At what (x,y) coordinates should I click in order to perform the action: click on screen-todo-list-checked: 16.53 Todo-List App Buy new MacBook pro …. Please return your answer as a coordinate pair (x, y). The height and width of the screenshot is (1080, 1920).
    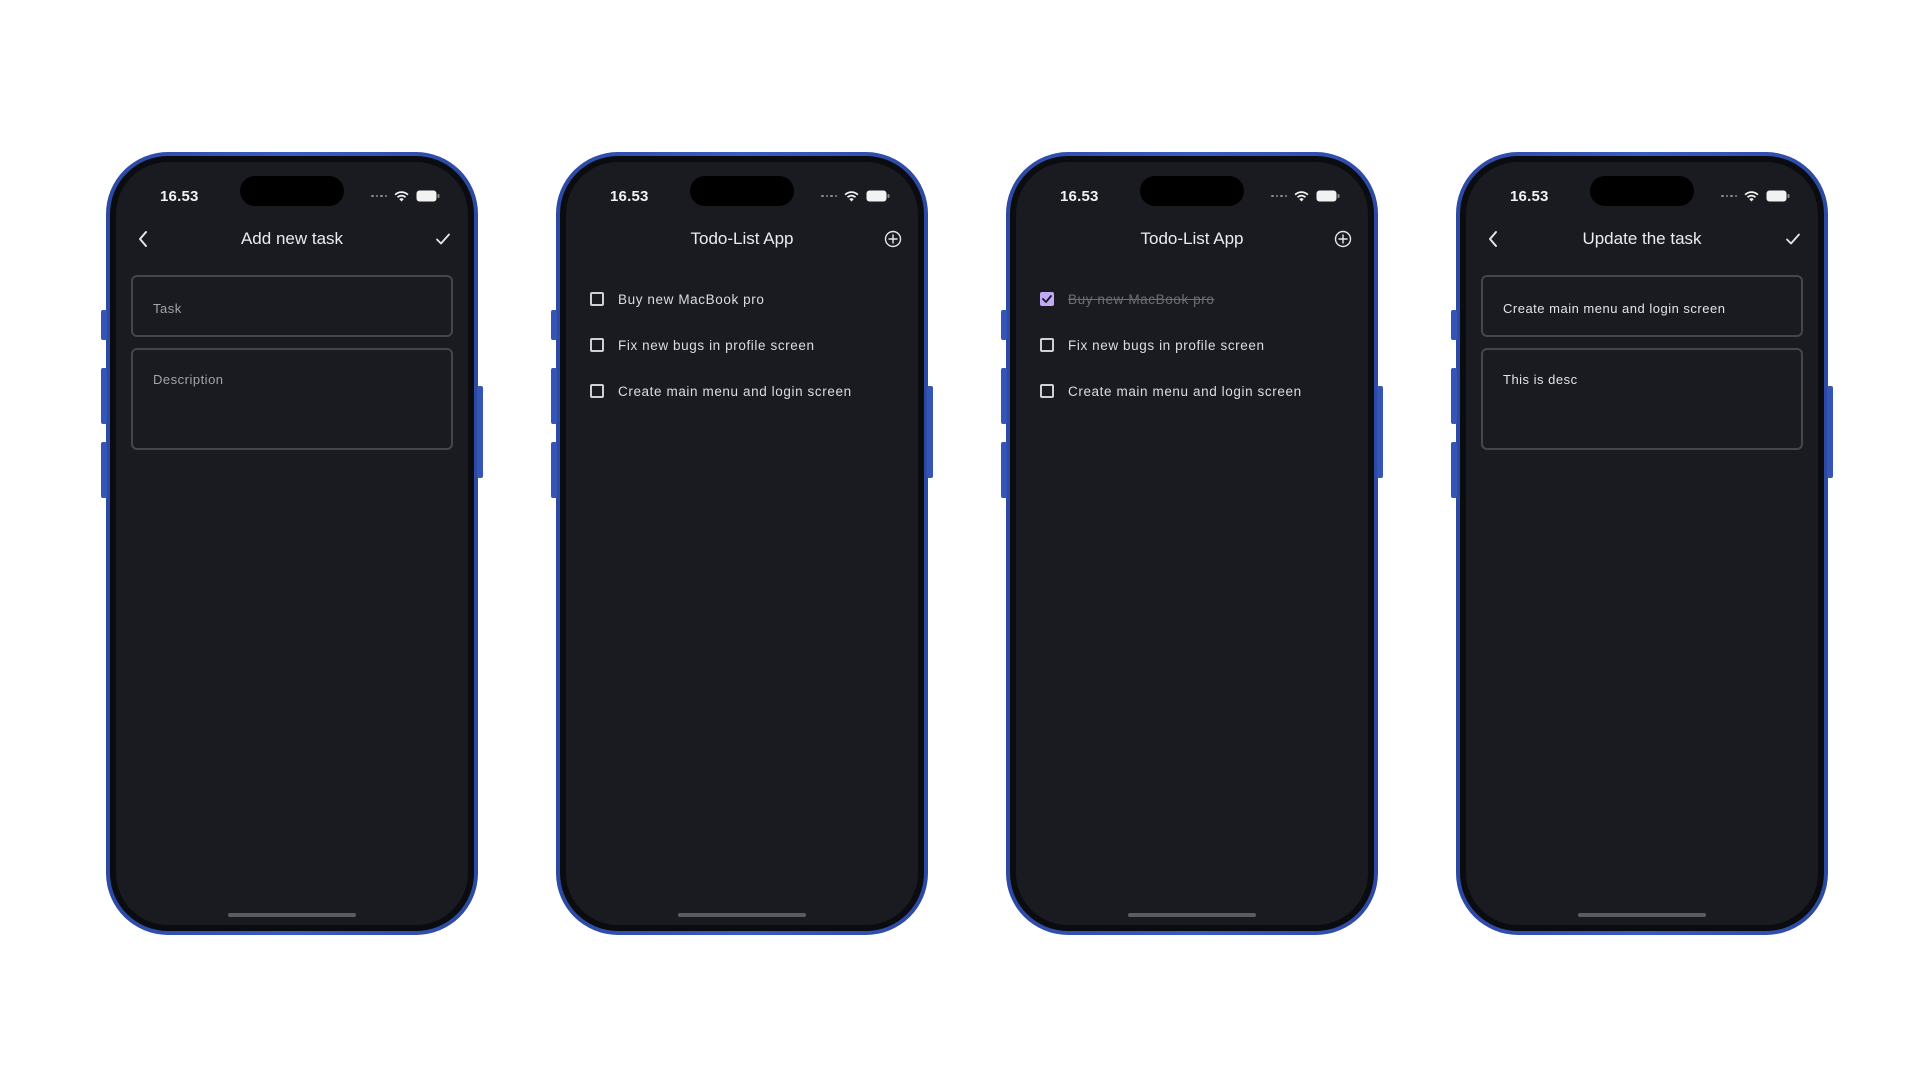
    Looking at the image, I should click on (1192, 543).